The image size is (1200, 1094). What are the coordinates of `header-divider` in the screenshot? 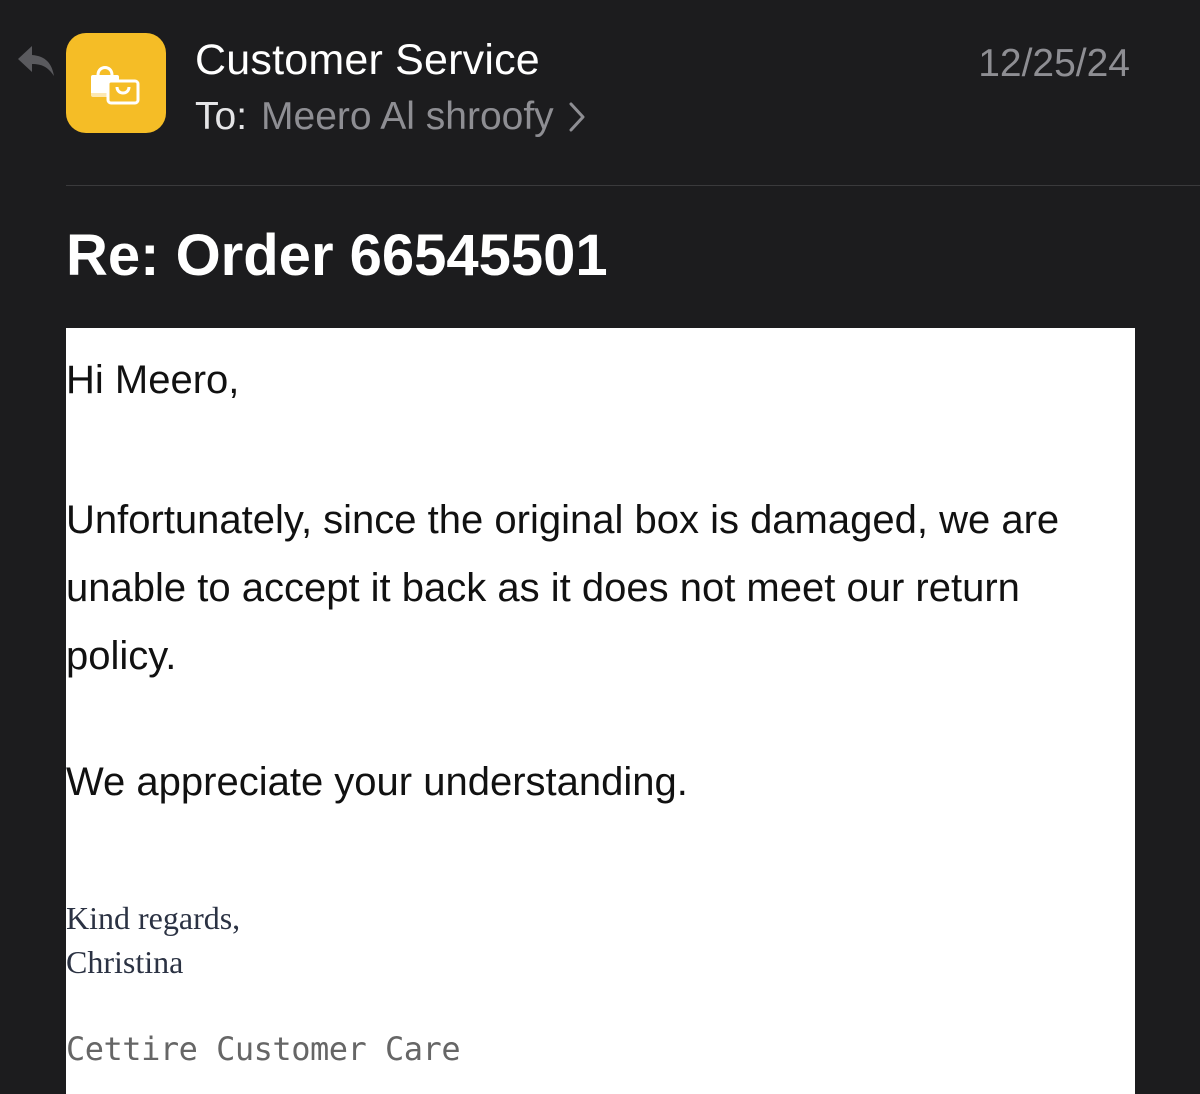 It's located at (633, 185).